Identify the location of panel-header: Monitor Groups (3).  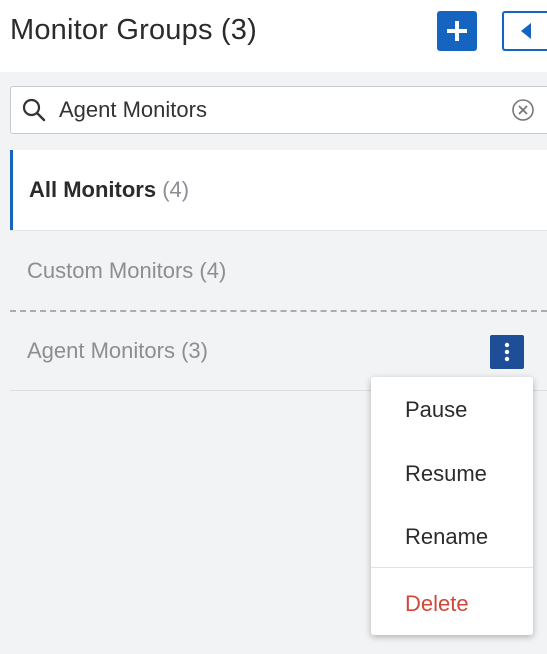
(273, 36).